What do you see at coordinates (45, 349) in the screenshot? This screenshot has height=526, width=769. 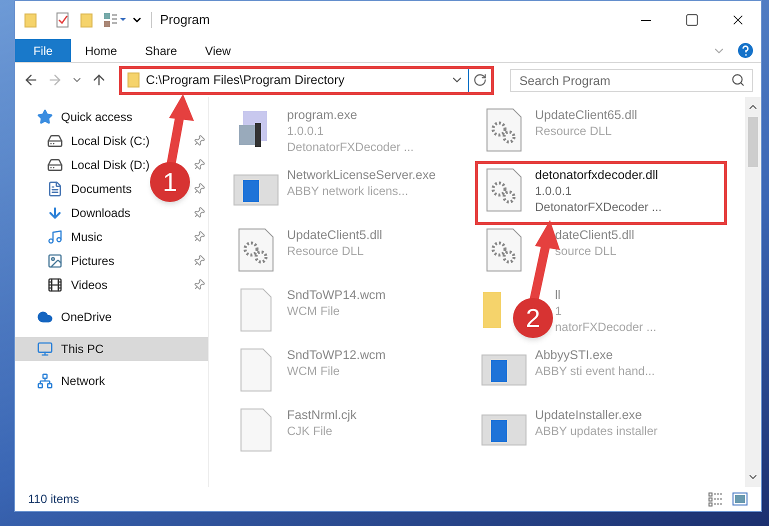 I see `monitor-icon` at bounding box center [45, 349].